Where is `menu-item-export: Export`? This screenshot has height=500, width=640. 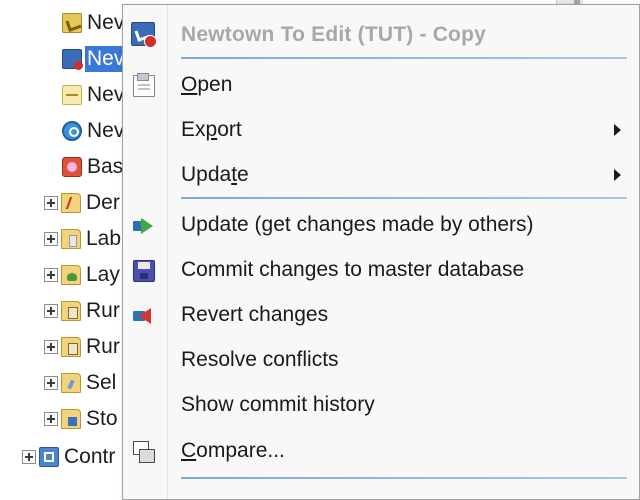 menu-item-export: Export is located at coordinates (381, 130).